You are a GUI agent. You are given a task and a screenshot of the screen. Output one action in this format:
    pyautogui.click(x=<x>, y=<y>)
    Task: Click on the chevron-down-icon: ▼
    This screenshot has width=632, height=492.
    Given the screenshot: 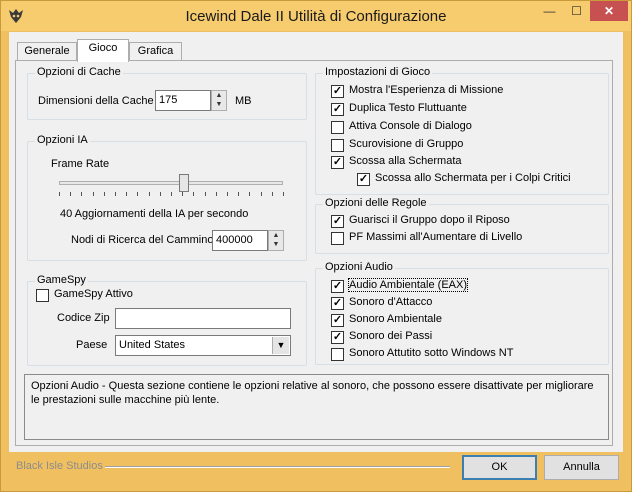 What is the action you would take?
    pyautogui.click(x=280, y=345)
    